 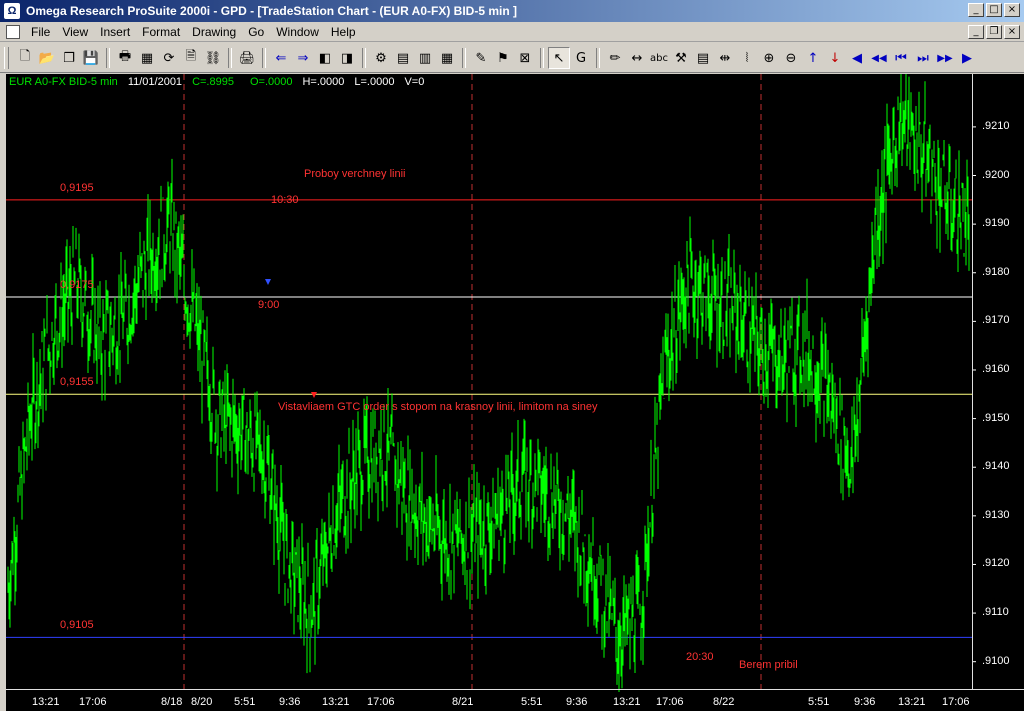 What do you see at coordinates (923, 58) in the screenshot?
I see `to-end-icon: ⏭` at bounding box center [923, 58].